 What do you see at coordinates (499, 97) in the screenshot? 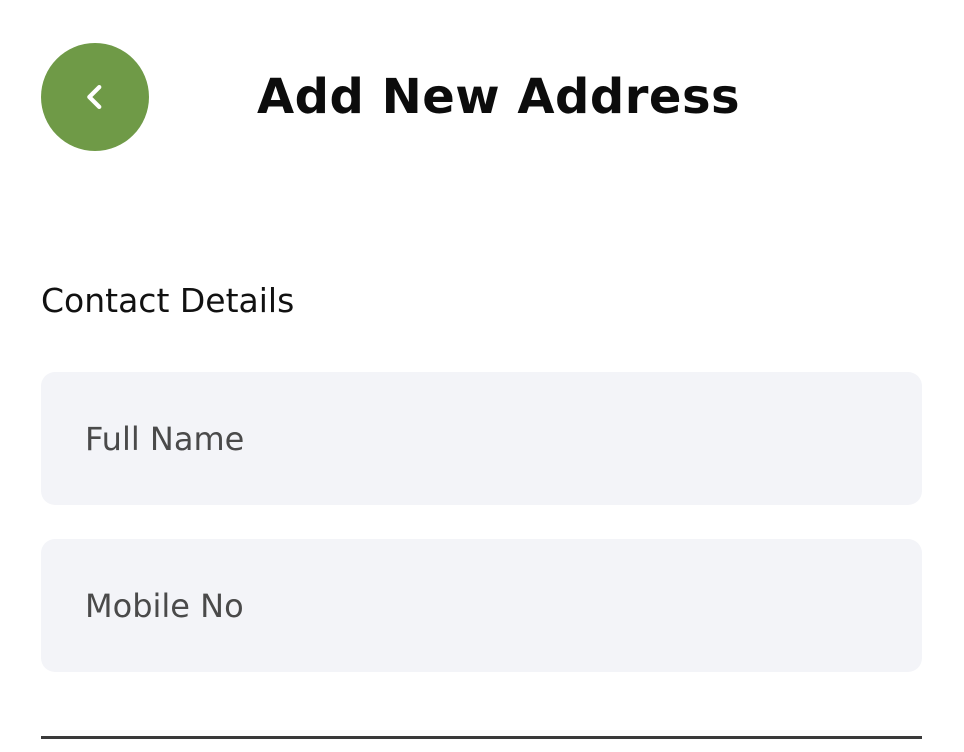
I see `page-title: Add New Address` at bounding box center [499, 97].